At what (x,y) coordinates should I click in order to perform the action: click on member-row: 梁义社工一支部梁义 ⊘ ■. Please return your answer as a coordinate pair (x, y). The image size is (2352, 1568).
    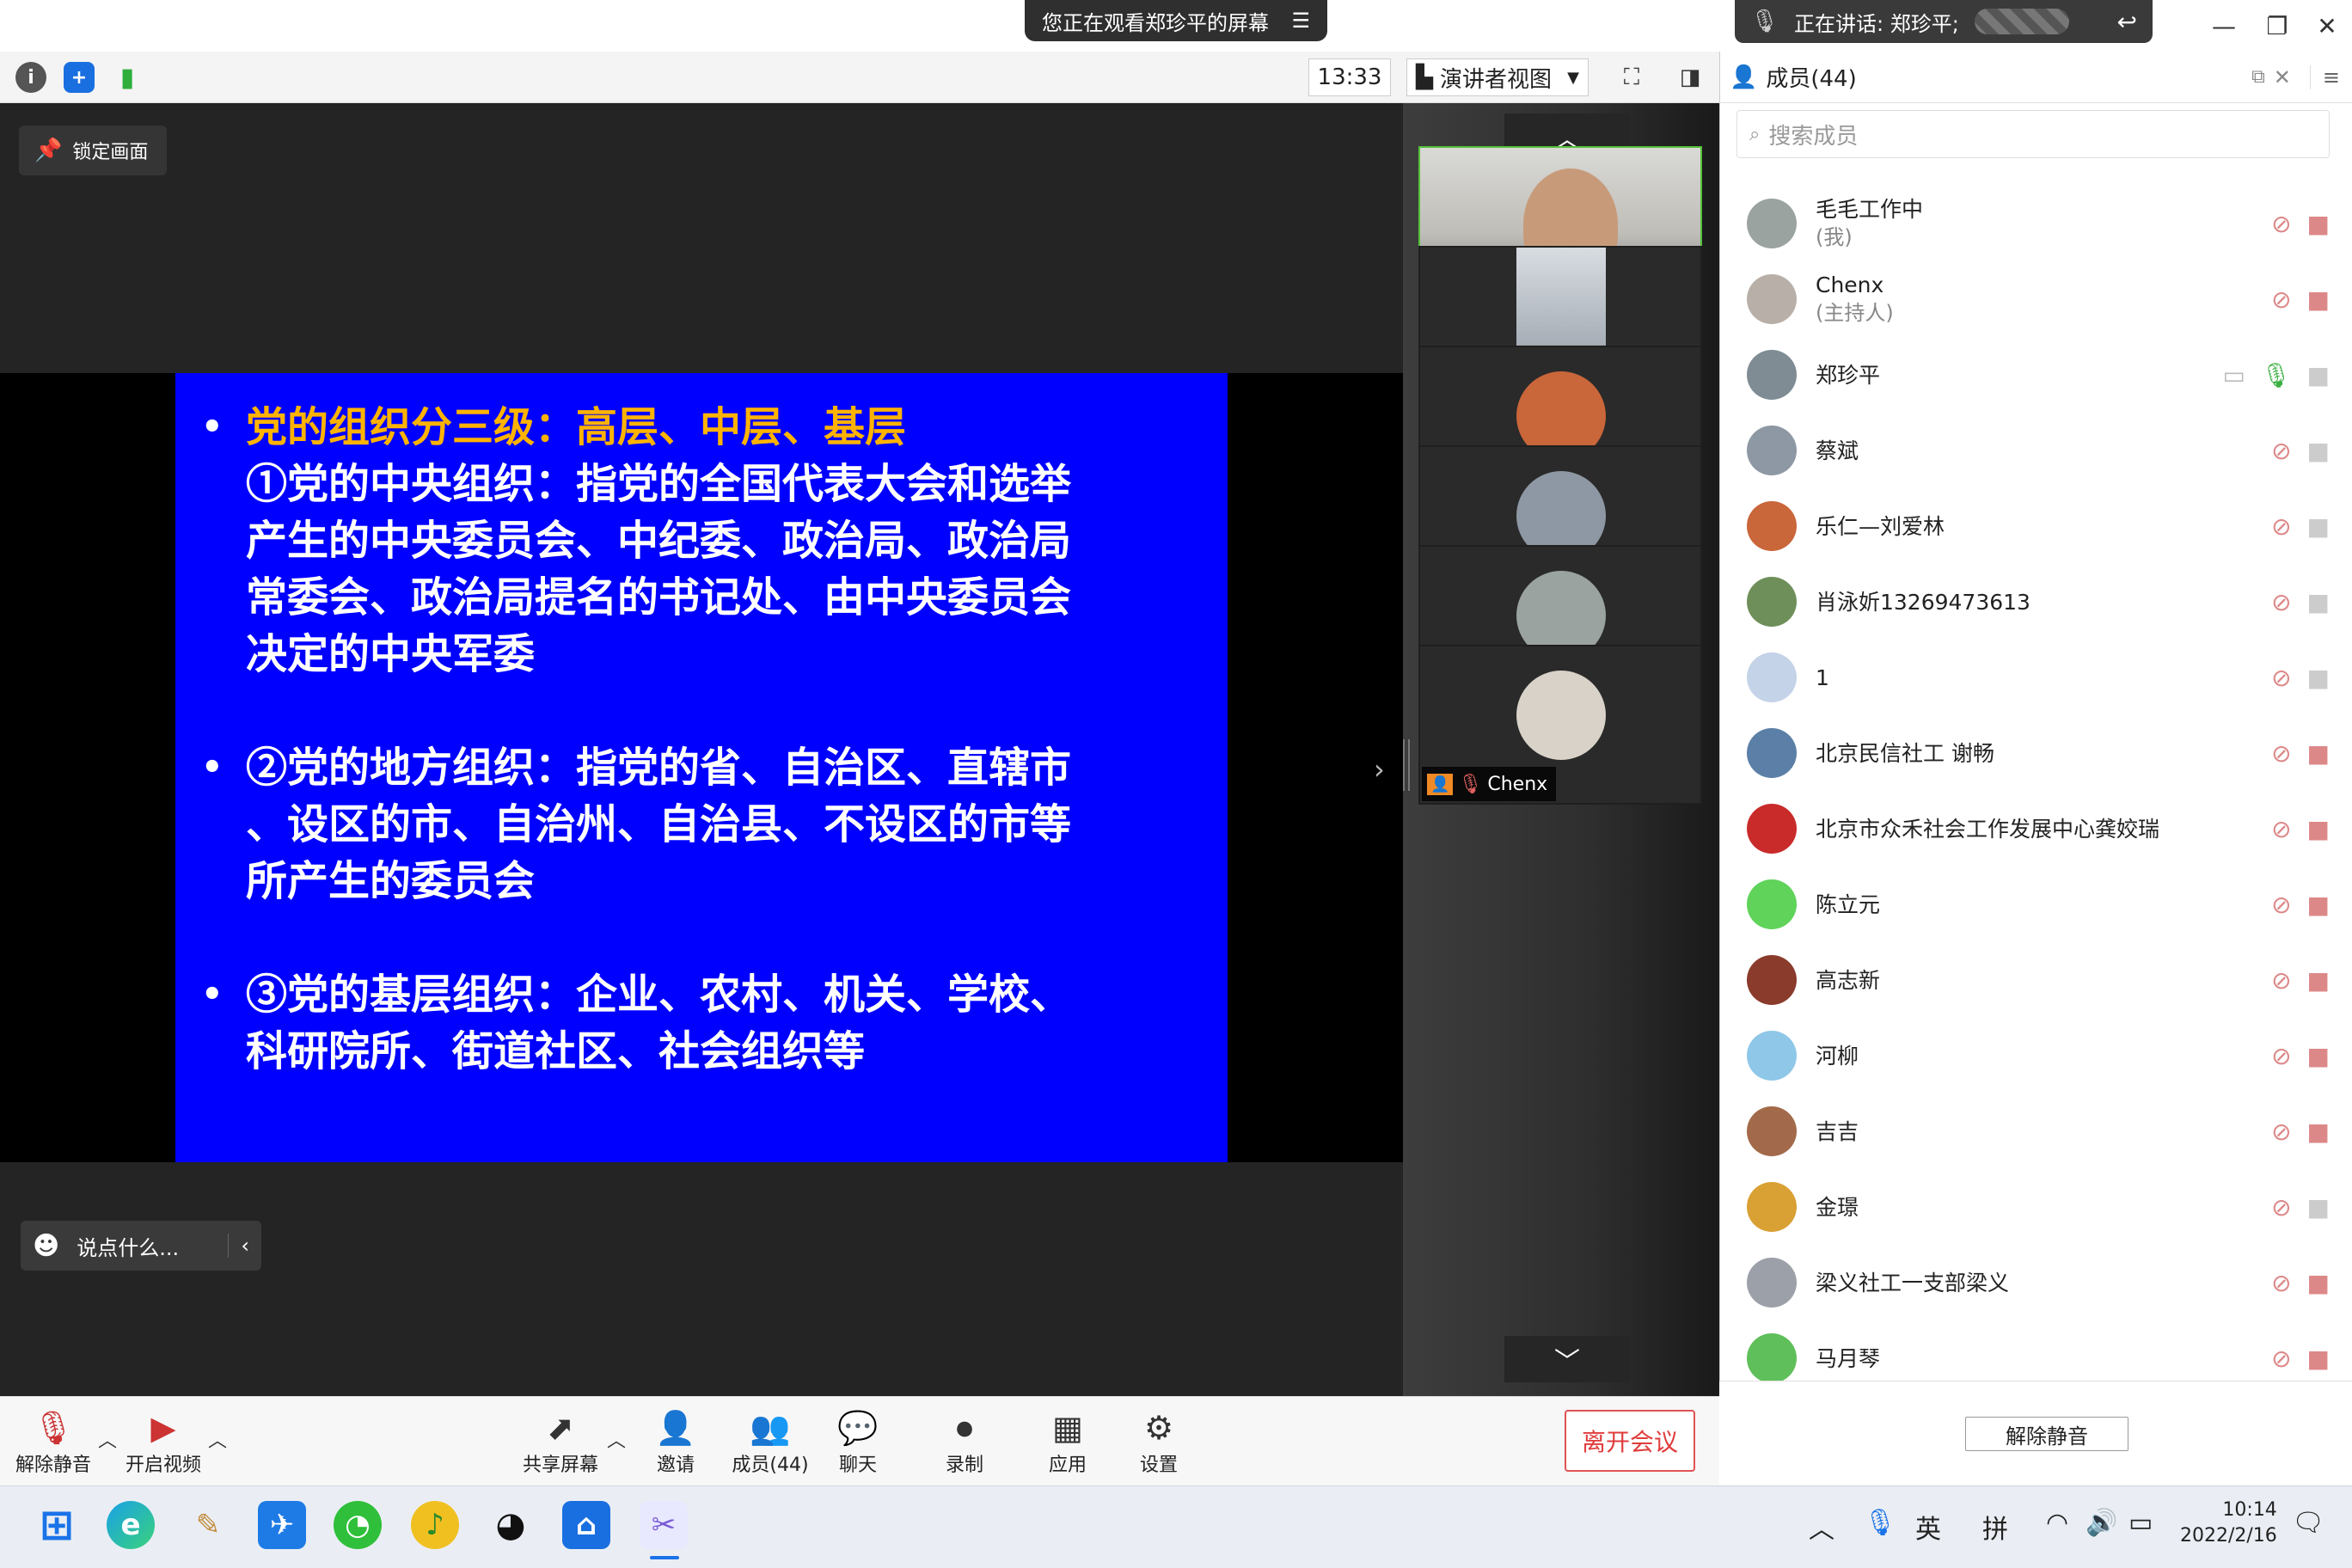
    Looking at the image, I should click on (2035, 1282).